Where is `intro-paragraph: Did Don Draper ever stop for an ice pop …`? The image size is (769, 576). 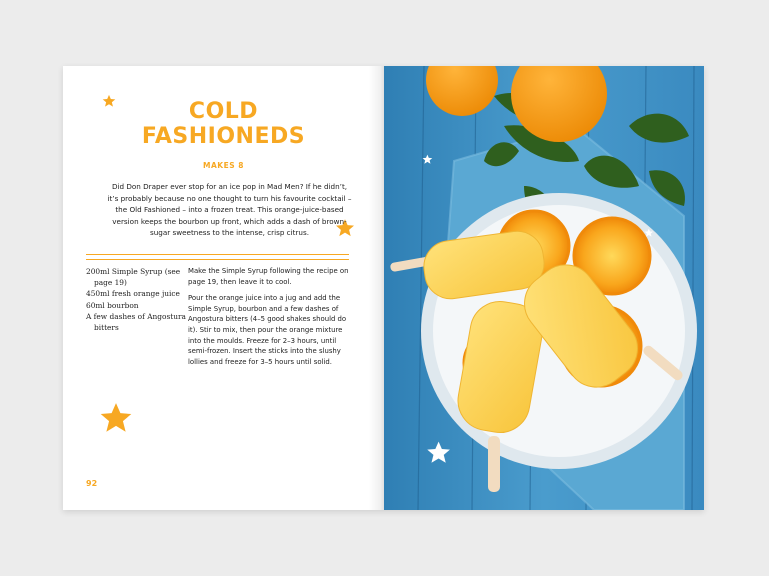
intro-paragraph: Did Don Draper ever stop for an ice pop … is located at coordinates (229, 209).